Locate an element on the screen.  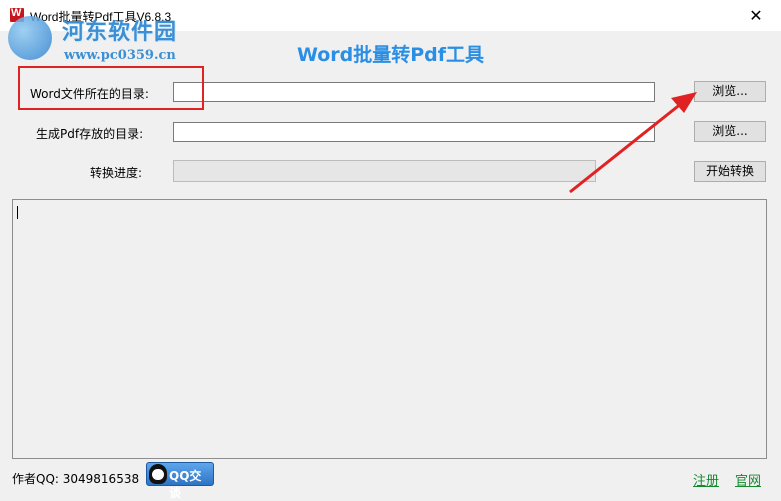
annotation-arrow-icon is located at coordinates (633, 143).